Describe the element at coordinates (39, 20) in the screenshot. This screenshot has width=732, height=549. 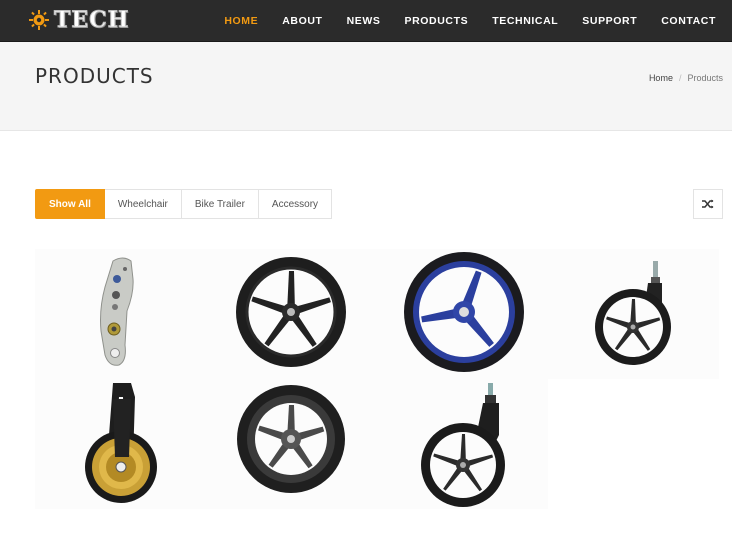
I see `sun-gear-icon` at that location.